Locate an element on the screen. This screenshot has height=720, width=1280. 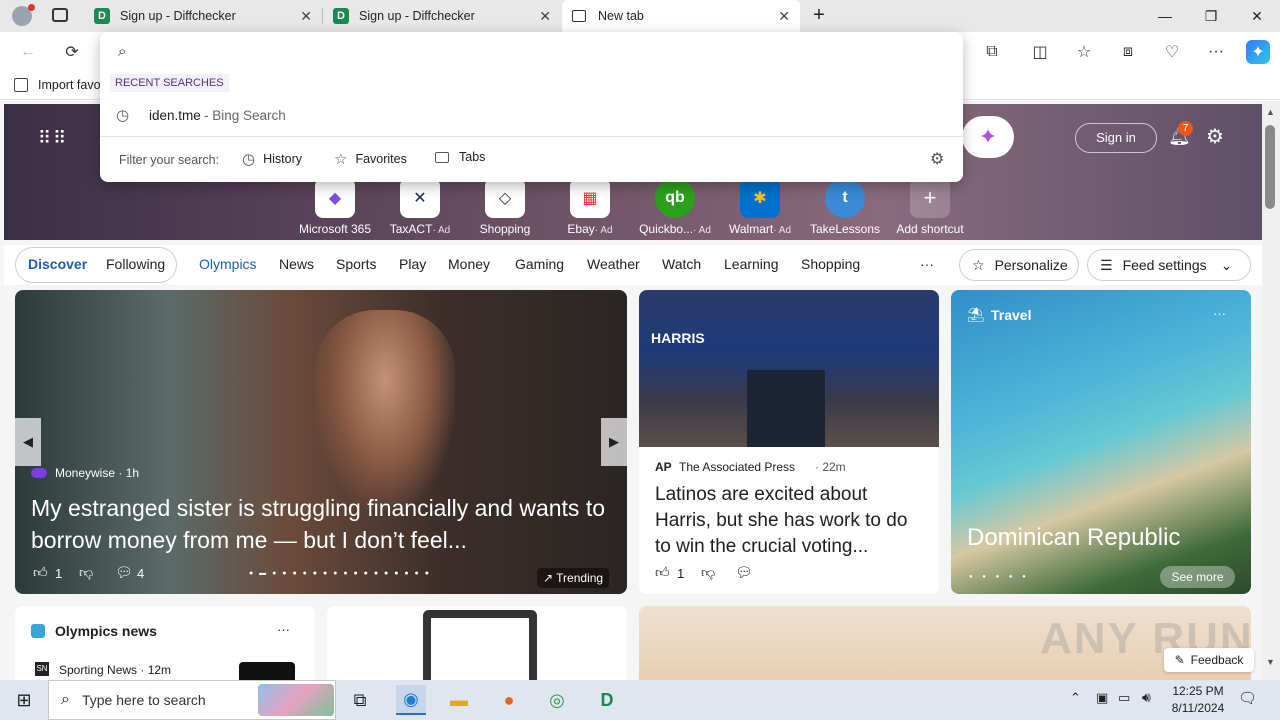
import-favorites-link: Import favo is located at coordinates (69, 85).